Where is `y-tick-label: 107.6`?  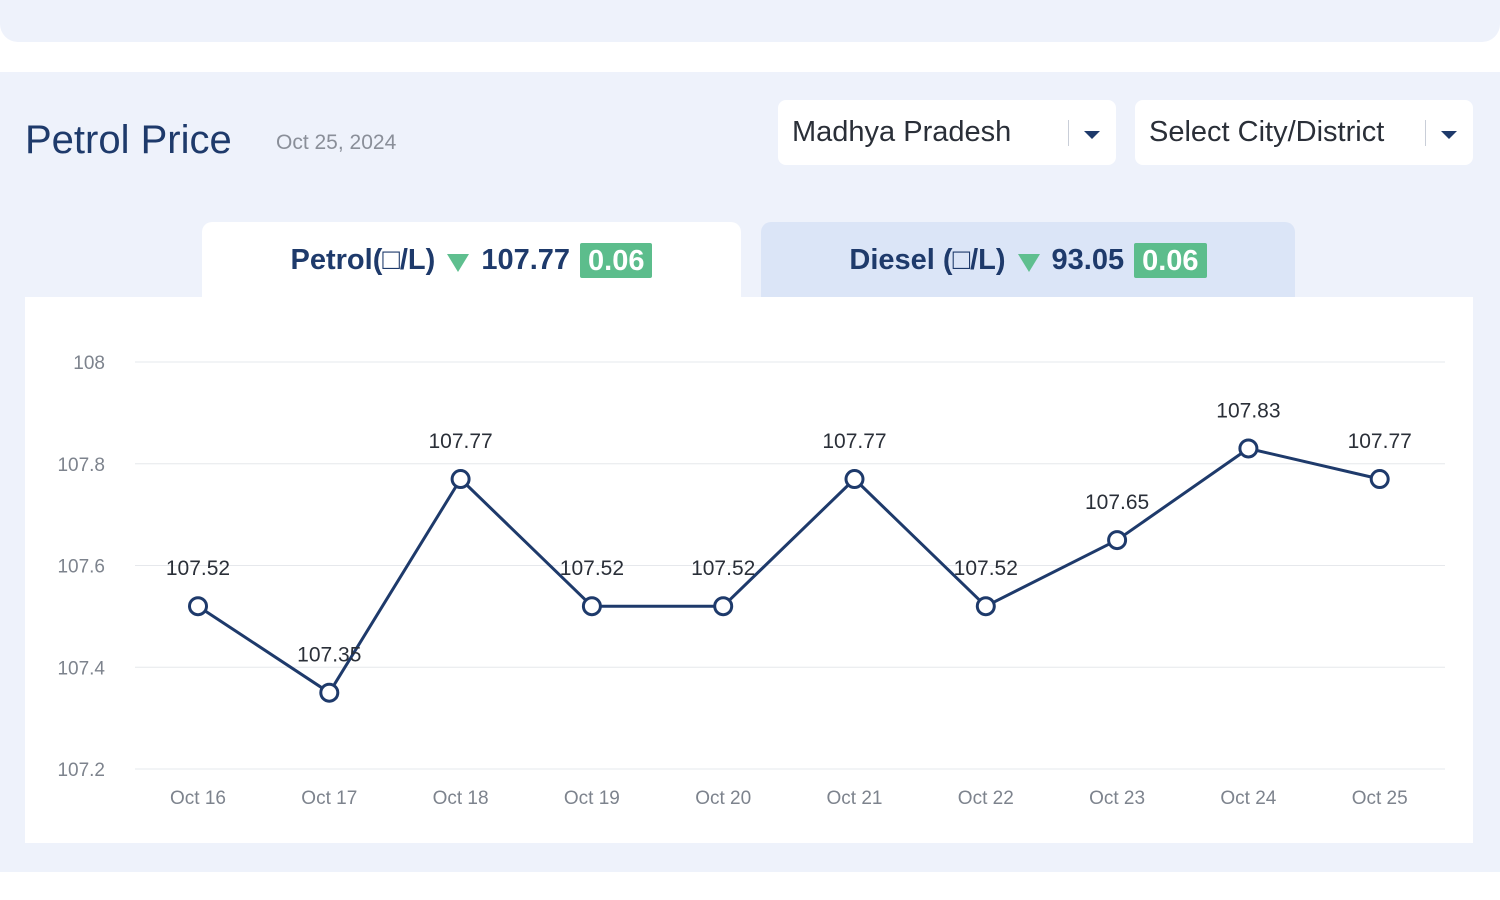 y-tick-label: 107.6 is located at coordinates (81, 567).